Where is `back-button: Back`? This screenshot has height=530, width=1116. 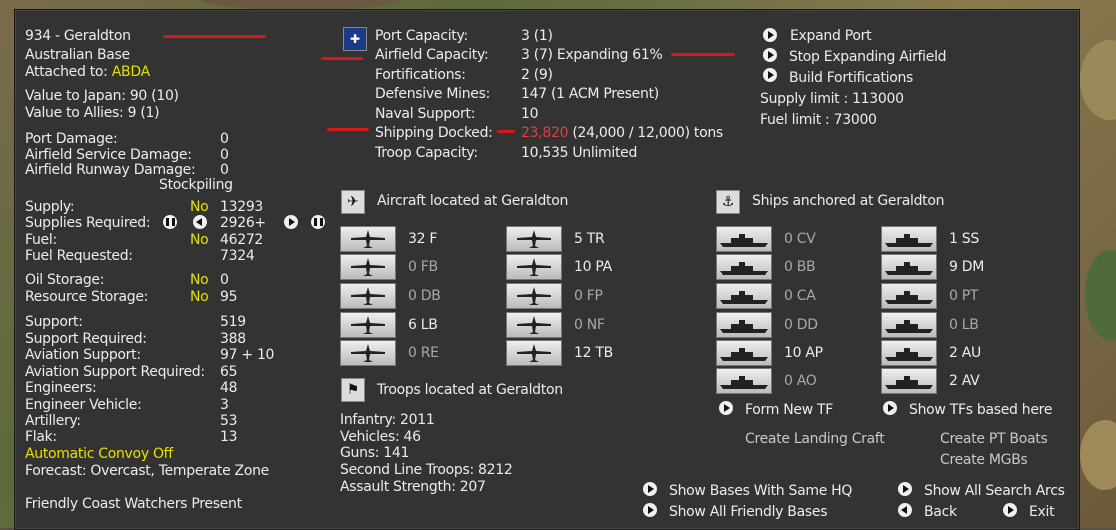
back-button: Back is located at coordinates (940, 512).